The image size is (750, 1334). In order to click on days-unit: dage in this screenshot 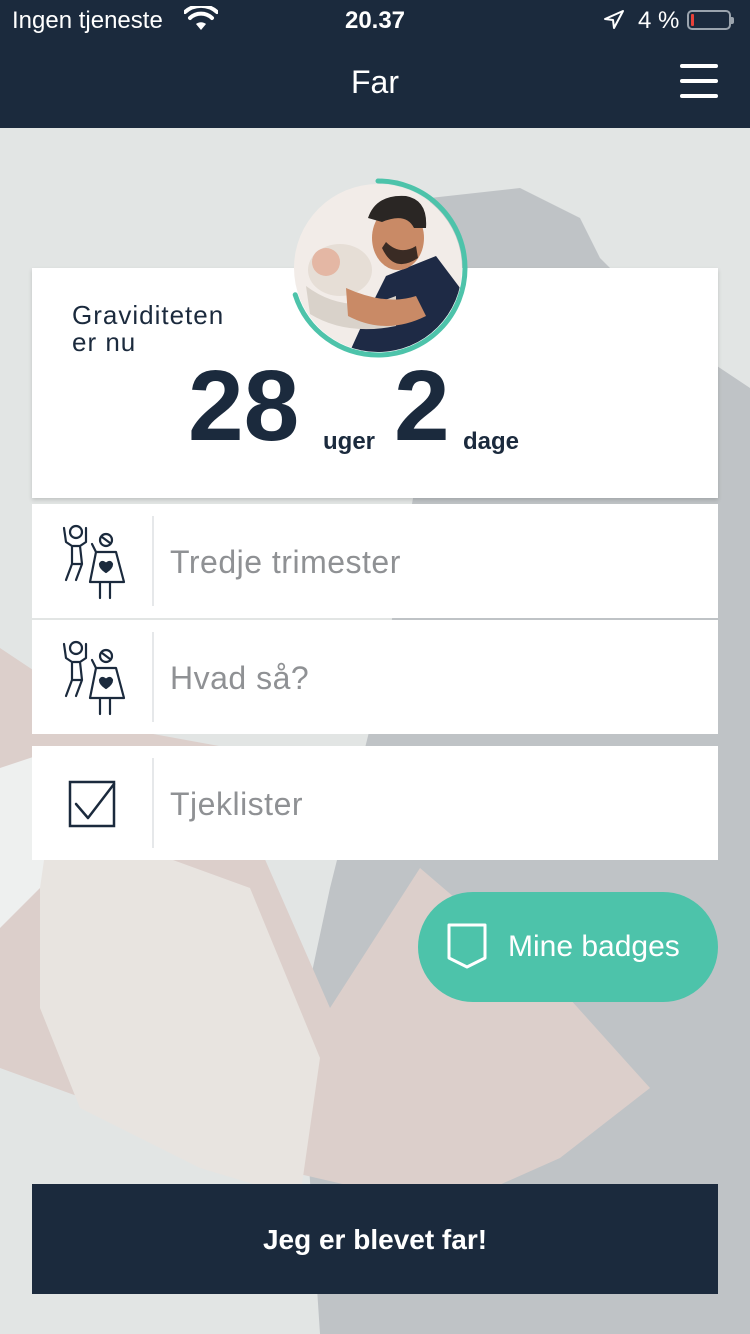, I will do `click(491, 441)`.